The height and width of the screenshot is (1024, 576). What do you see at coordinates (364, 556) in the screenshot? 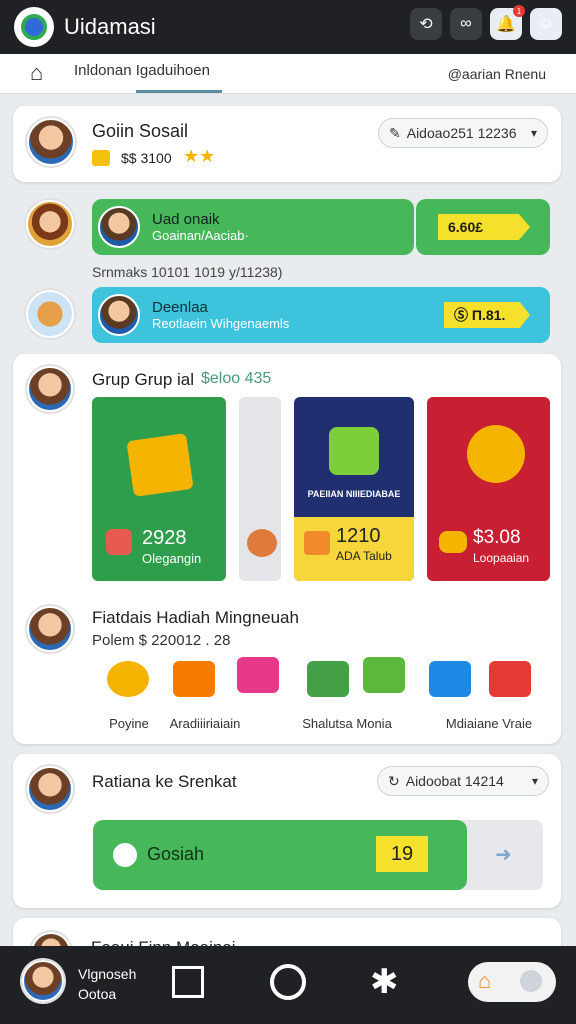
I see `tile-caption: ADA Talub` at bounding box center [364, 556].